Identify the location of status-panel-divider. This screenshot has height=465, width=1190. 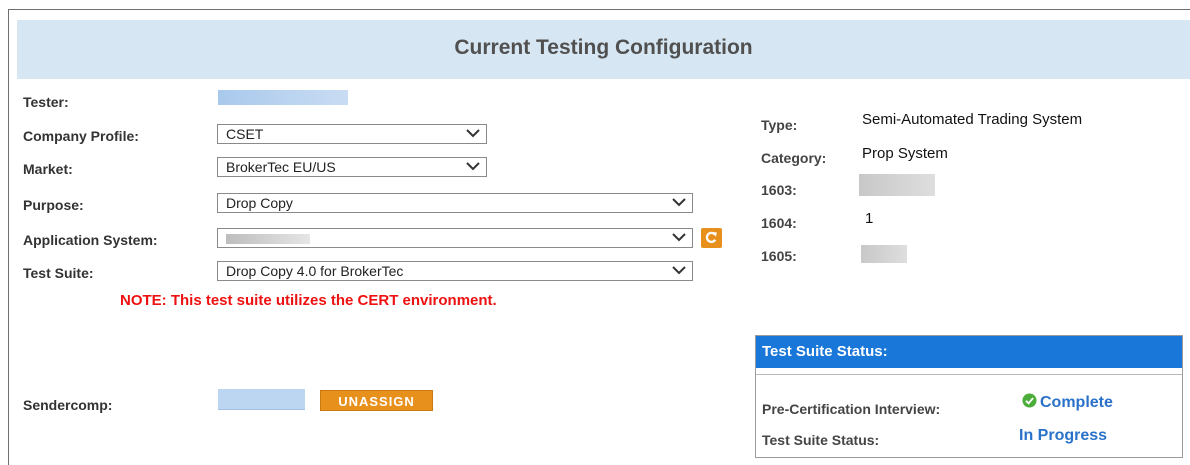
(969, 371).